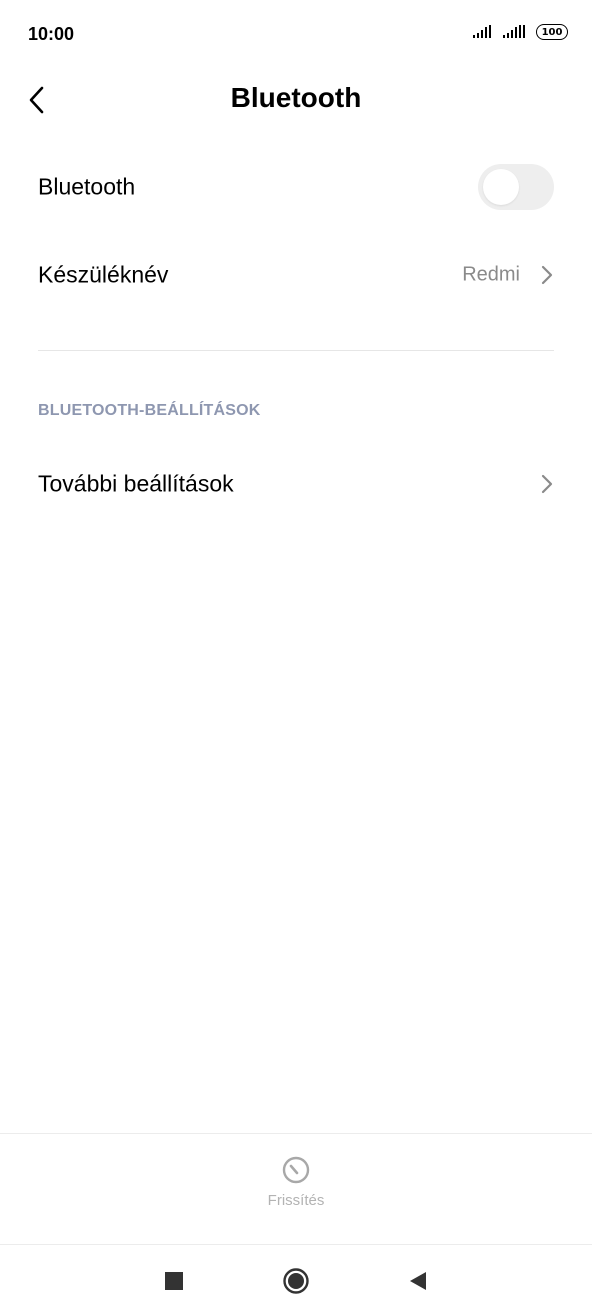 The height and width of the screenshot is (1316, 592). I want to click on status-icons: 100, so click(520, 32).